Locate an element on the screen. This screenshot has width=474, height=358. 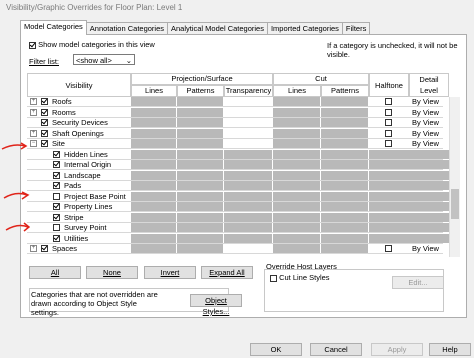
table-row: Survey Point is located at coordinates (238, 228).